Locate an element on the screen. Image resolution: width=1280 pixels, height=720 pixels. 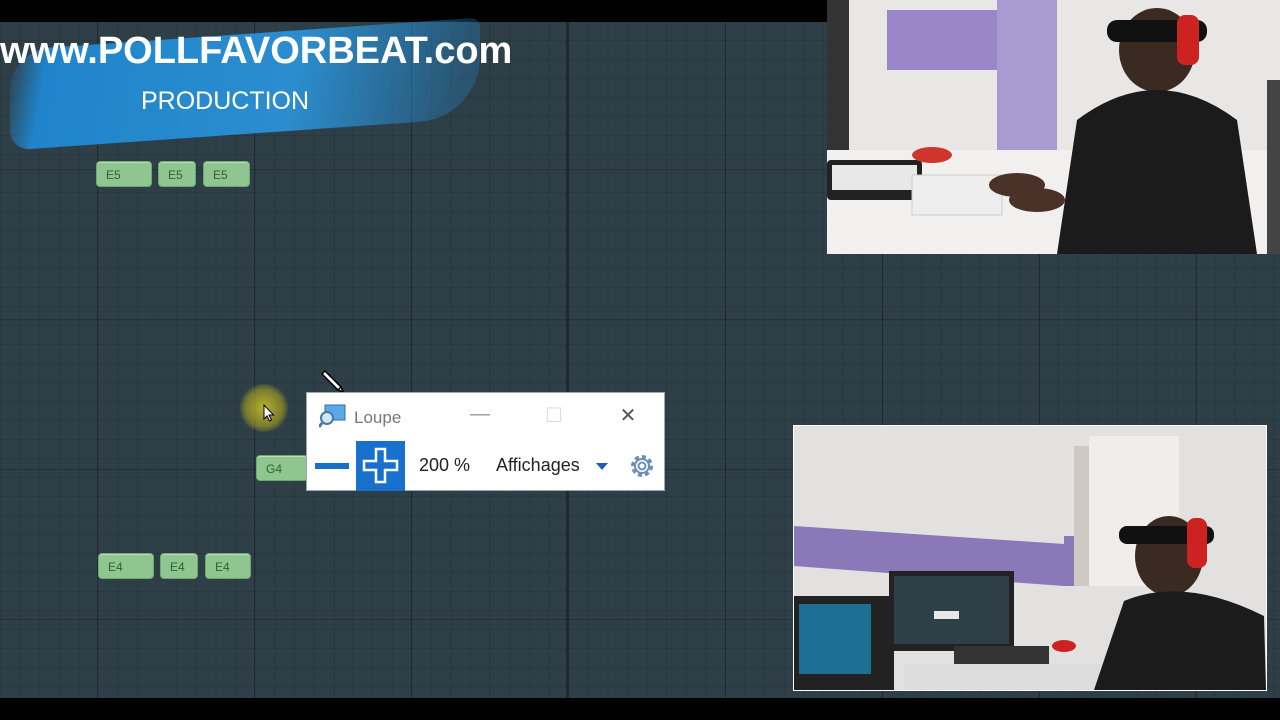
magnifier-titlebar: Loupe — ☐ ✕ is located at coordinates (485, 416).